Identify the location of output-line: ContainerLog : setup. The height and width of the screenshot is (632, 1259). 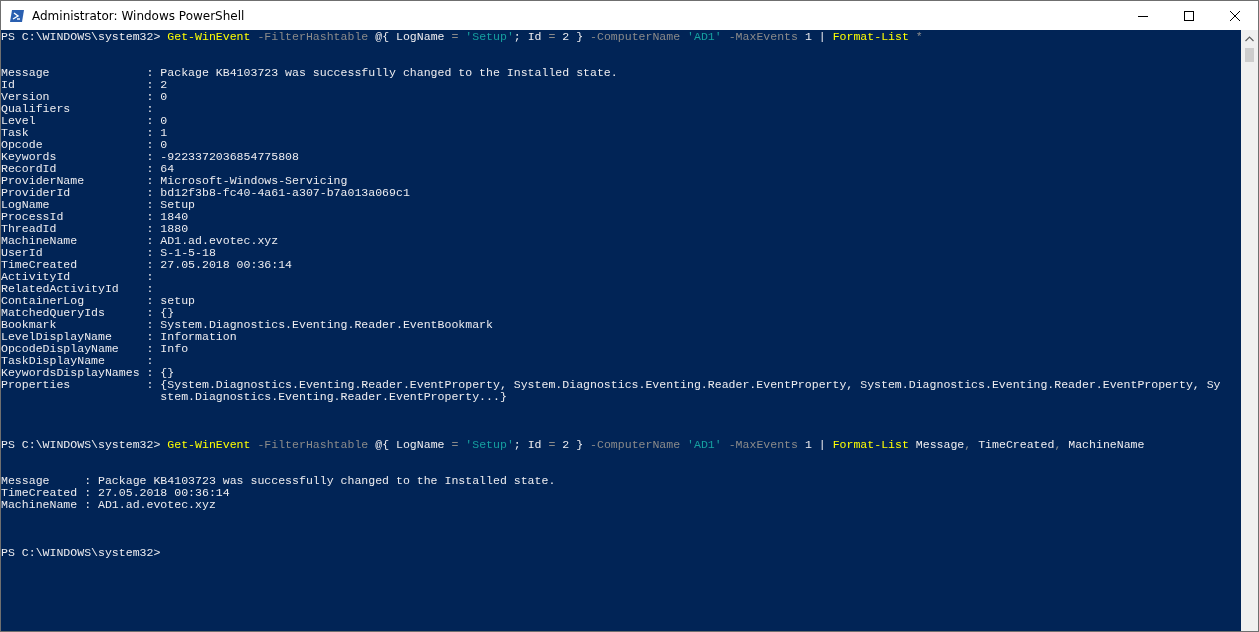
(99, 301).